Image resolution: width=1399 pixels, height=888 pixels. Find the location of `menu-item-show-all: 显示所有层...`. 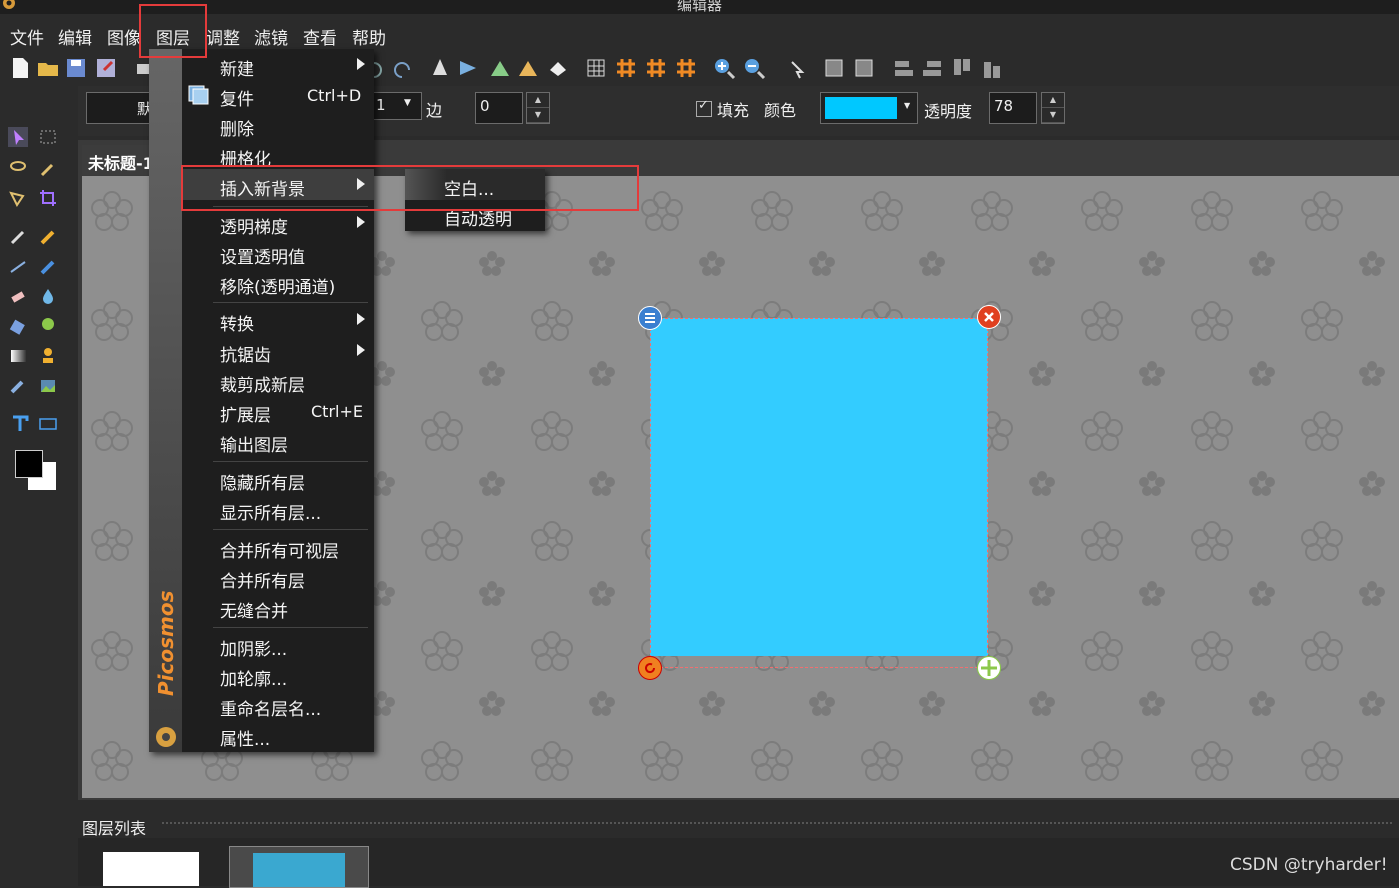

menu-item-show-all: 显示所有层... is located at coordinates (270, 511).